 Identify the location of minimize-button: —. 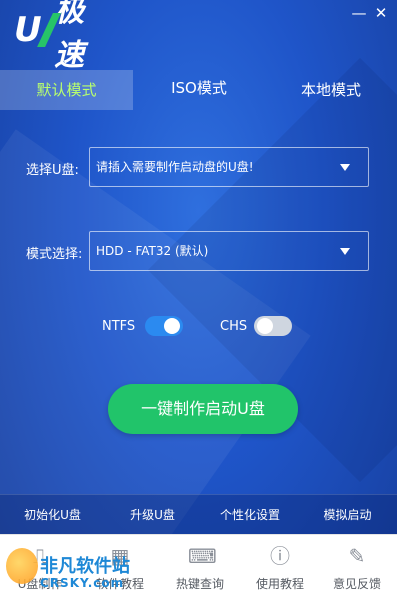
(359, 13).